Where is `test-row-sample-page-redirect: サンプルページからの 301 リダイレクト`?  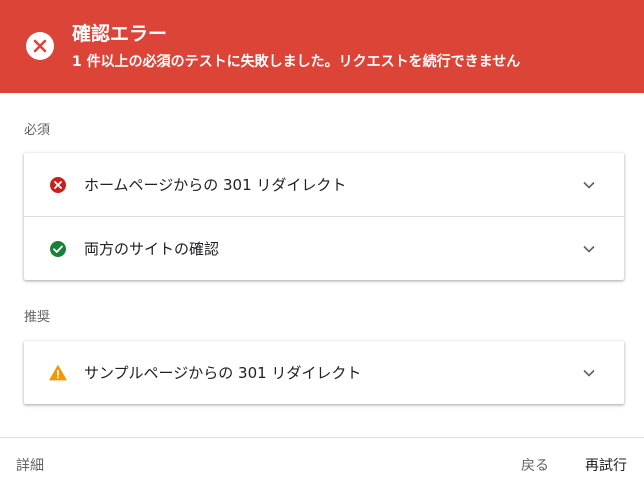
test-row-sample-page-redirect: サンプルページからの 301 リダイレクト is located at coordinates (324, 372).